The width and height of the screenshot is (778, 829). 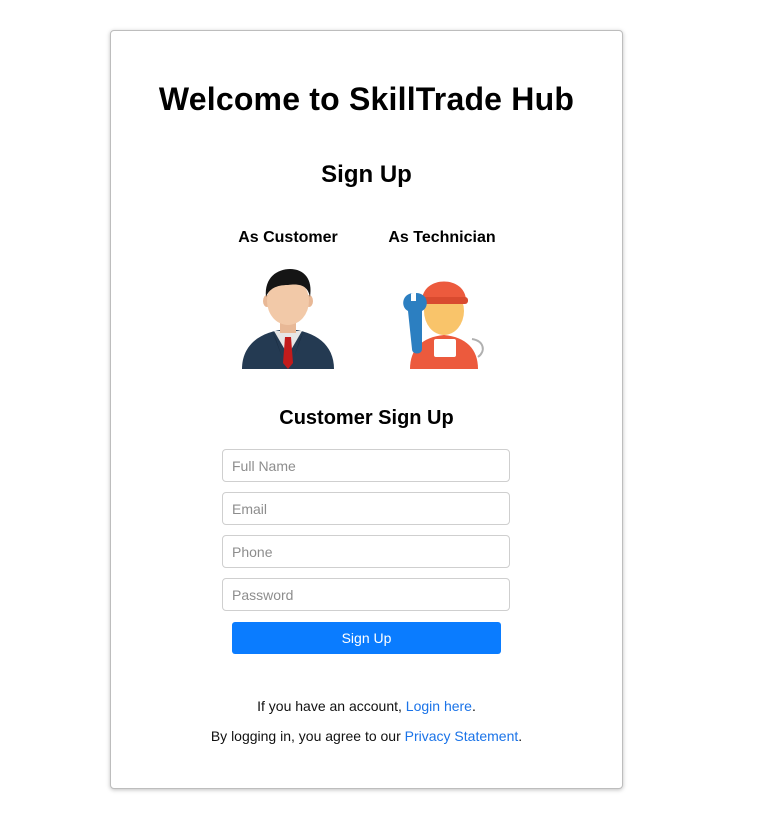 What do you see at coordinates (473, 706) in the screenshot?
I see `login-suffix: .` at bounding box center [473, 706].